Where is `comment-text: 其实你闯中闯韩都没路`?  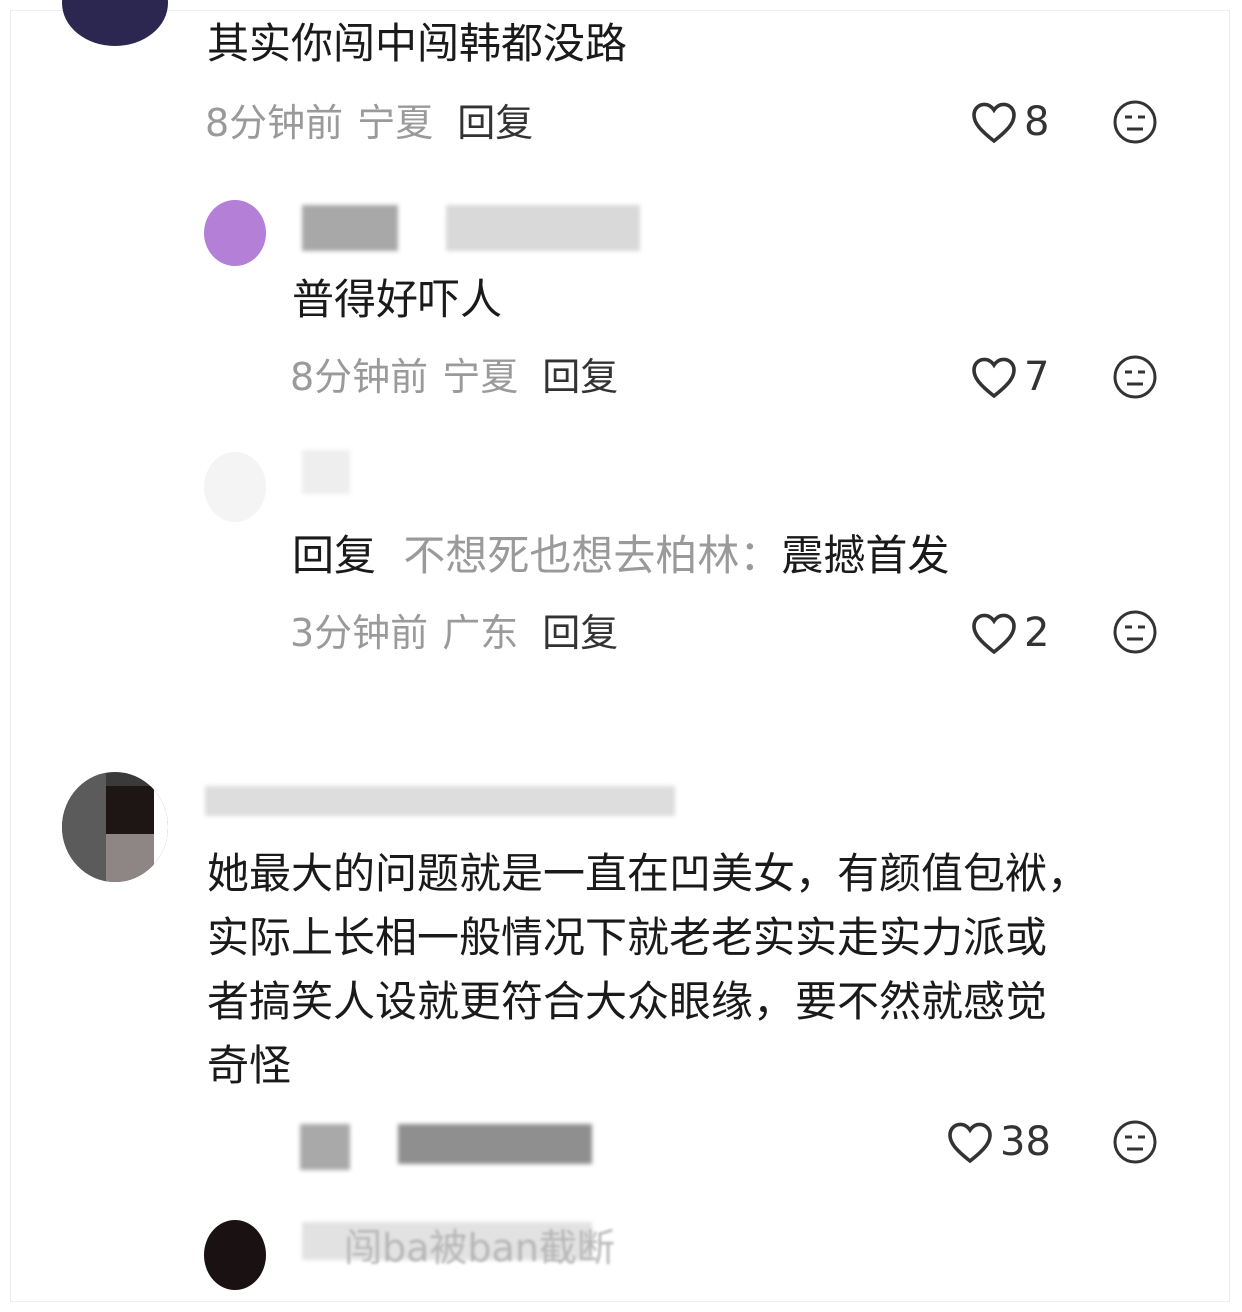 comment-text: 其实你闯中闯韩都没路 is located at coordinates (417, 43).